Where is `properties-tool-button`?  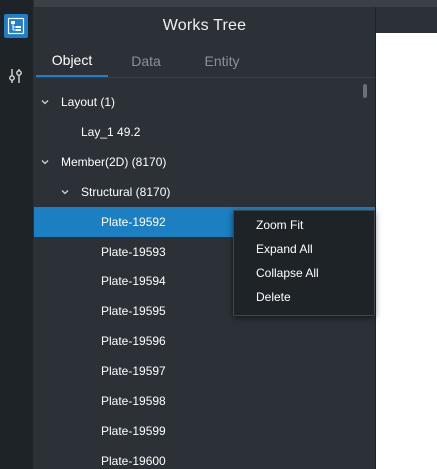 properties-tool-button is located at coordinates (16, 76).